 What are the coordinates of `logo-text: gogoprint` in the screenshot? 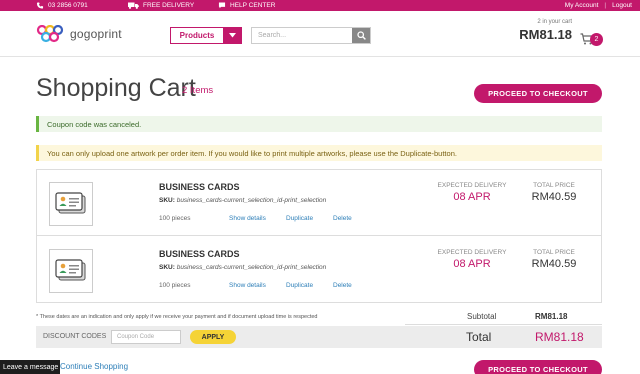 It's located at (96, 34).